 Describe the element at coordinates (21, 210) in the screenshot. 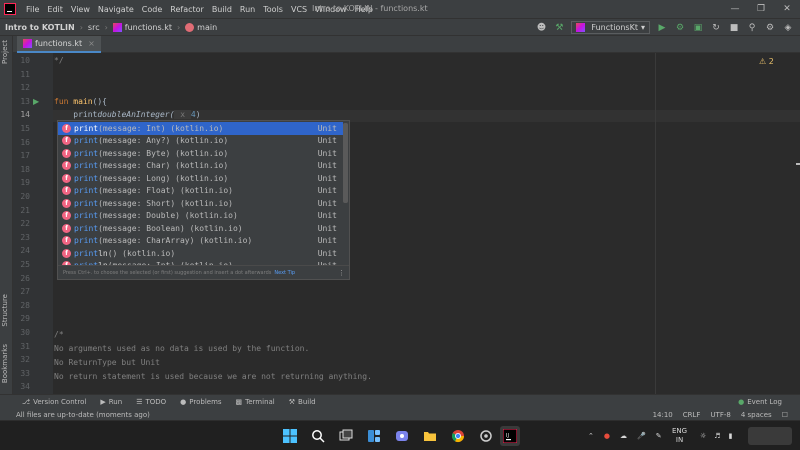

I see `line-number: 21` at that location.